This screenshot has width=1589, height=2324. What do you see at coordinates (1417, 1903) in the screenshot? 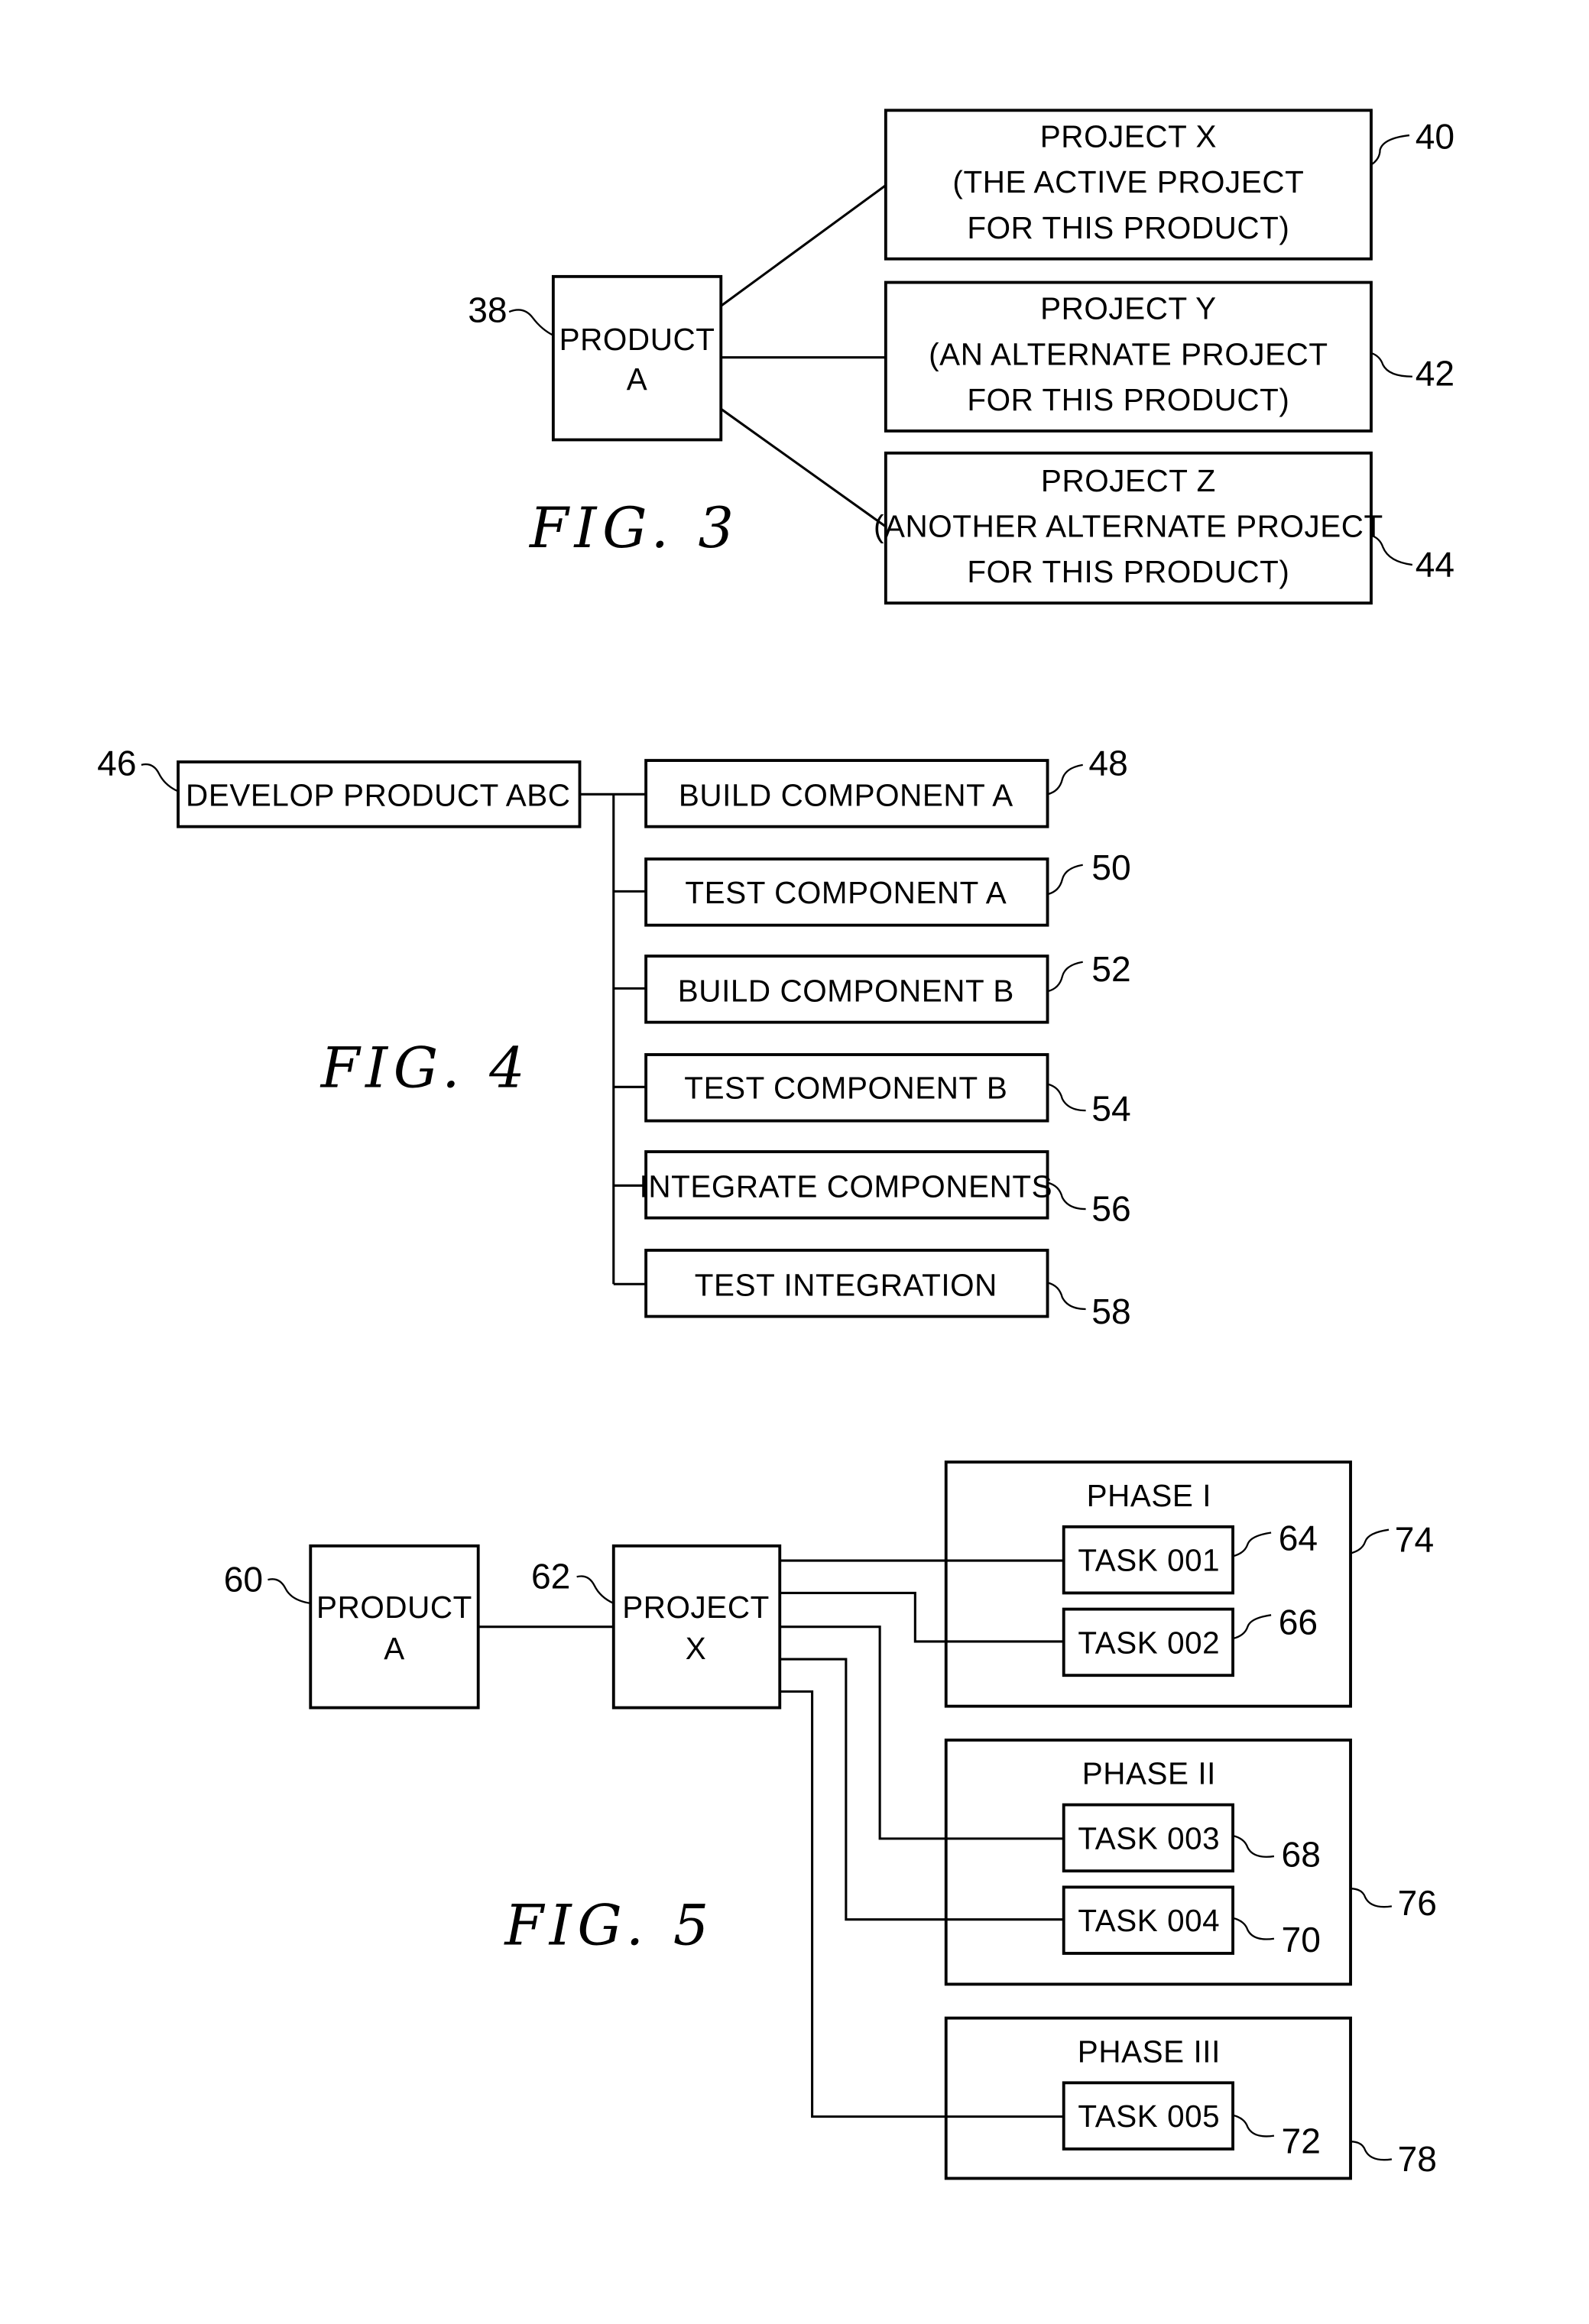
I see `ref-numeral-76: 76` at bounding box center [1417, 1903].